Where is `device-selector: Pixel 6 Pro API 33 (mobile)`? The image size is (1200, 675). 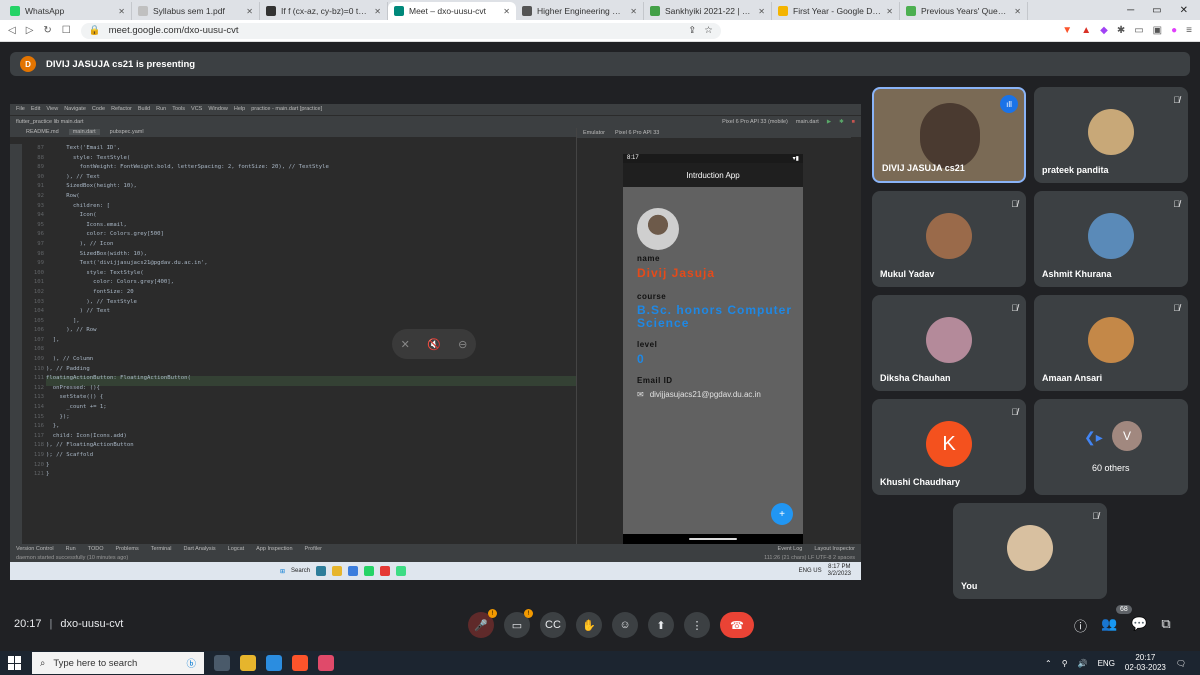 device-selector: Pixel 6 Pro API 33 (mobile) is located at coordinates (755, 122).